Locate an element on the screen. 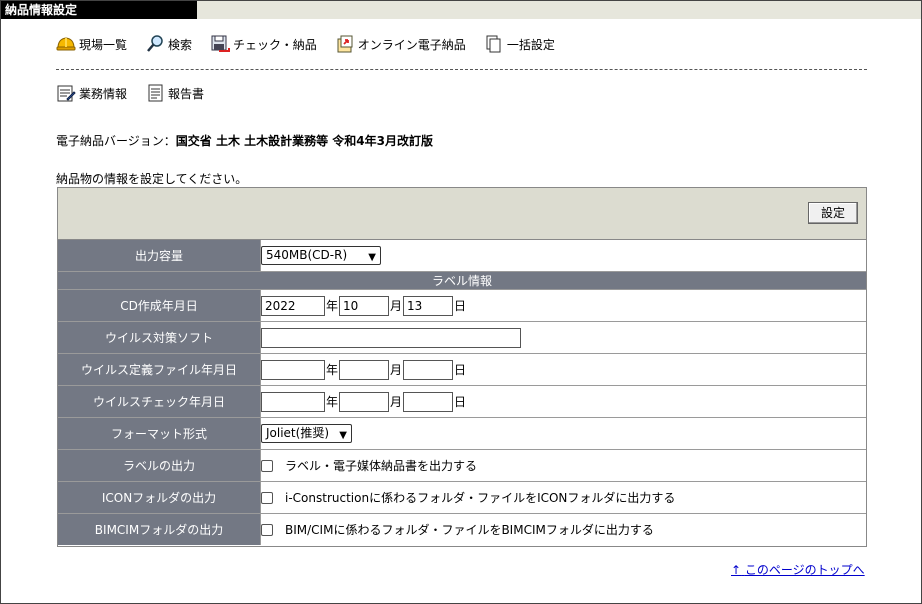 Image resolution: width=922 pixels, height=604 pixels. icon-output-label: ICONフォルダの出力 is located at coordinates (159, 497).